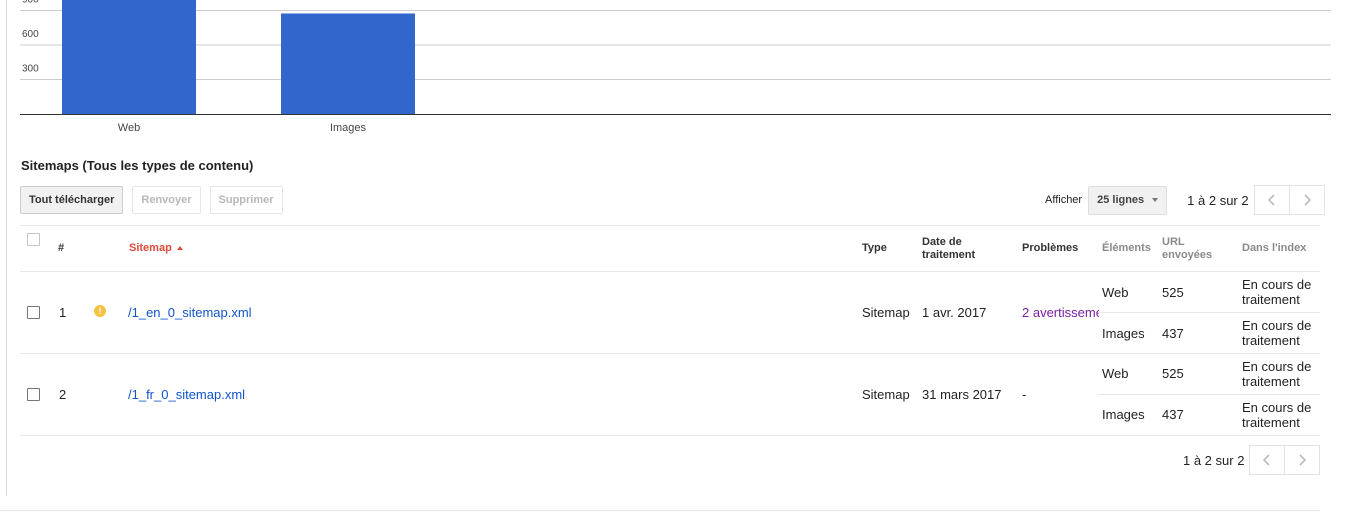 The height and width of the screenshot is (513, 1352). What do you see at coordinates (954, 312) in the screenshot?
I see `row-date: 1 avr. 2017` at bounding box center [954, 312].